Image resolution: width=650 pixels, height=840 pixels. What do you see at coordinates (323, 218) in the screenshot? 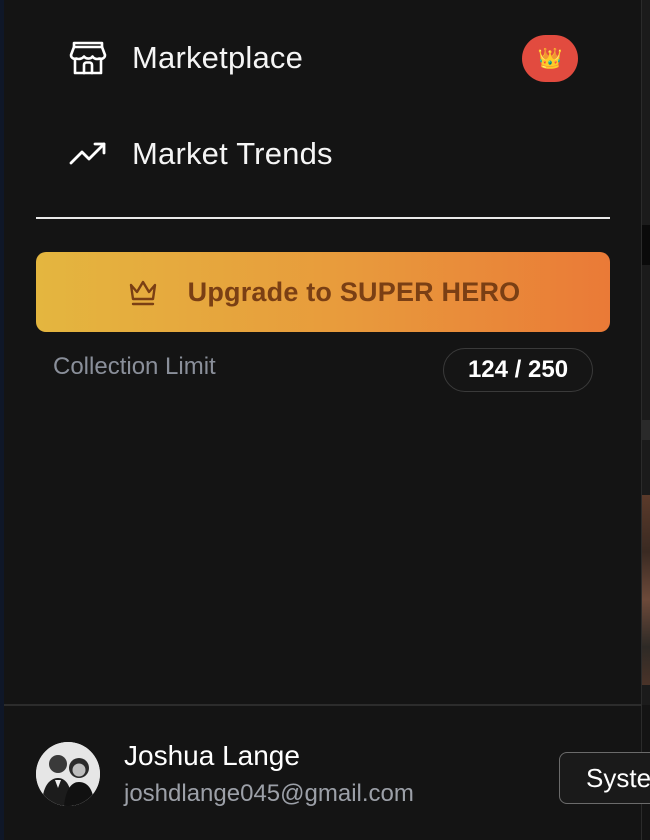
I see `sidebar-divider` at bounding box center [323, 218].